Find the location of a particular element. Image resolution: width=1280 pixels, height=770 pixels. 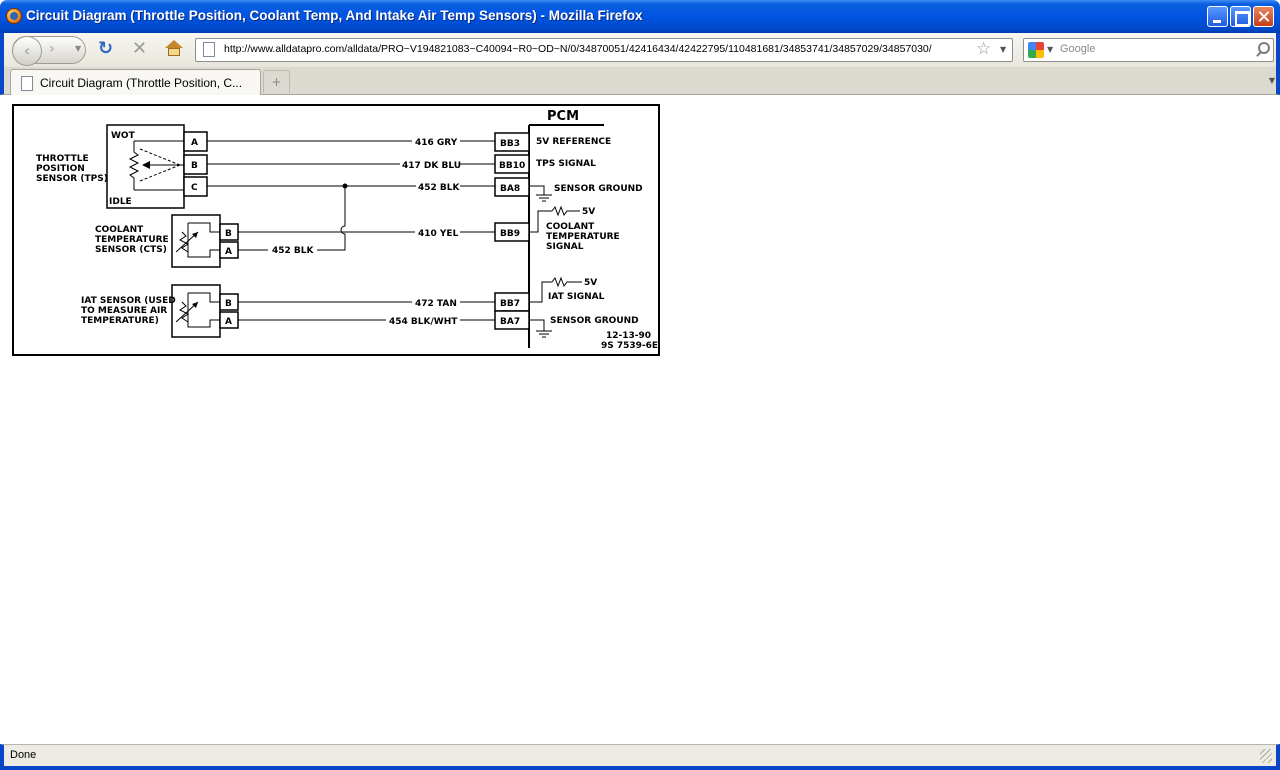

signal-tps: TPS SIGNAL is located at coordinates (566, 164).